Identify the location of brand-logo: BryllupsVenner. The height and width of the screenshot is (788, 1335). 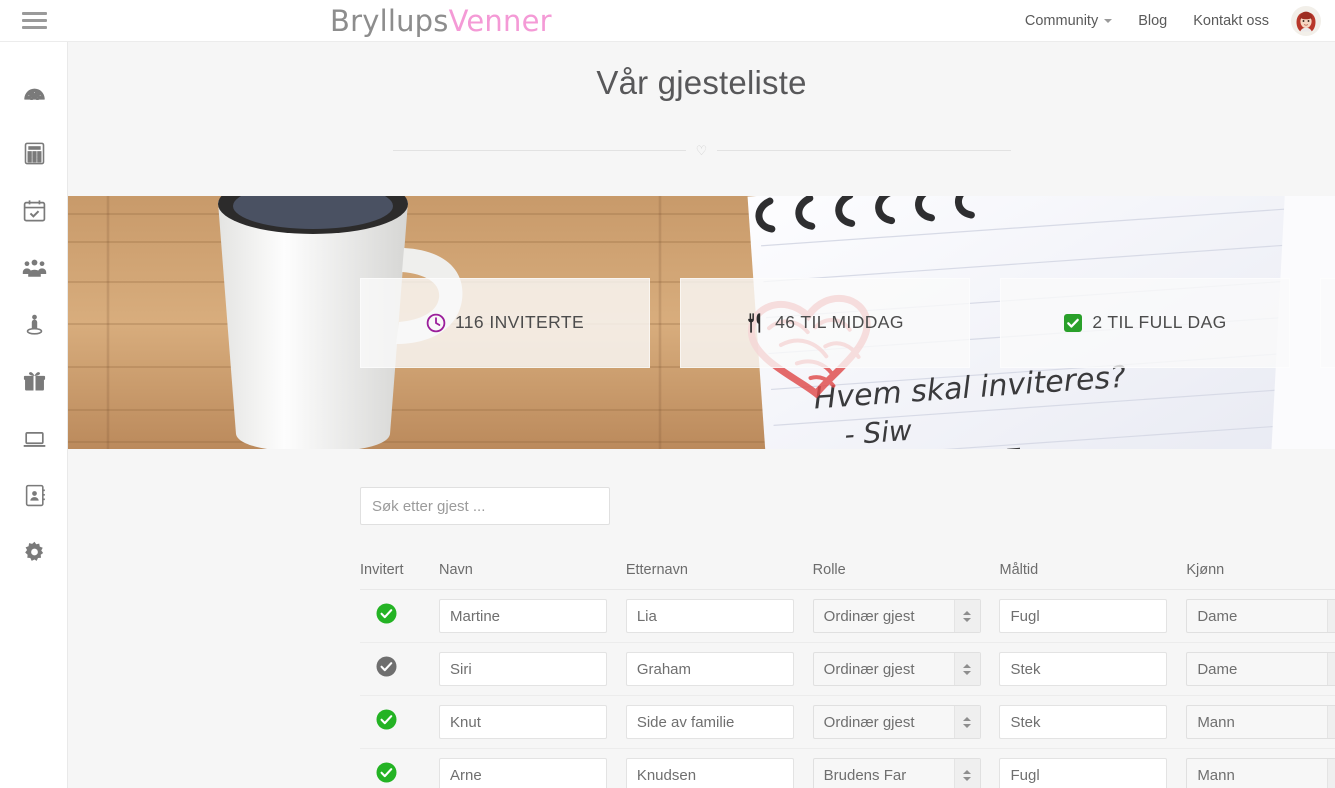
(441, 21).